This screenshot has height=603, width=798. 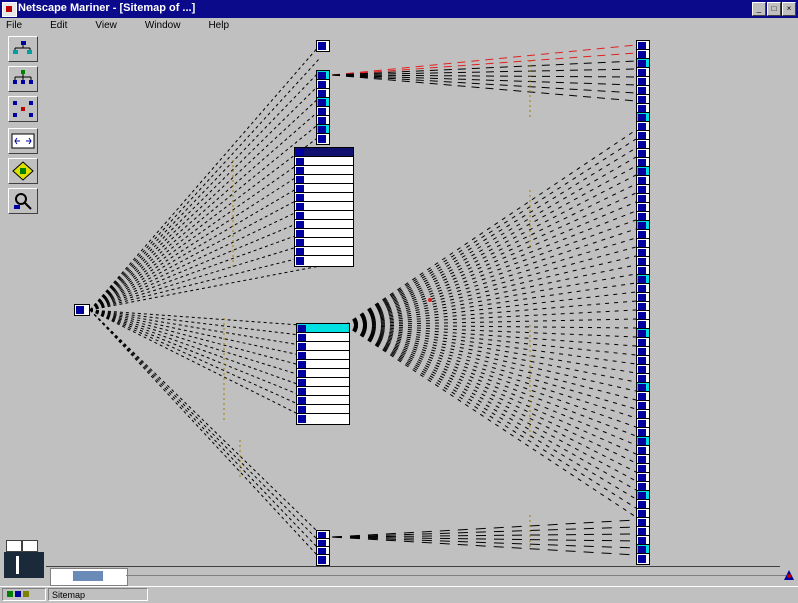 I want to click on leaf-node, so click(x=643, y=559).